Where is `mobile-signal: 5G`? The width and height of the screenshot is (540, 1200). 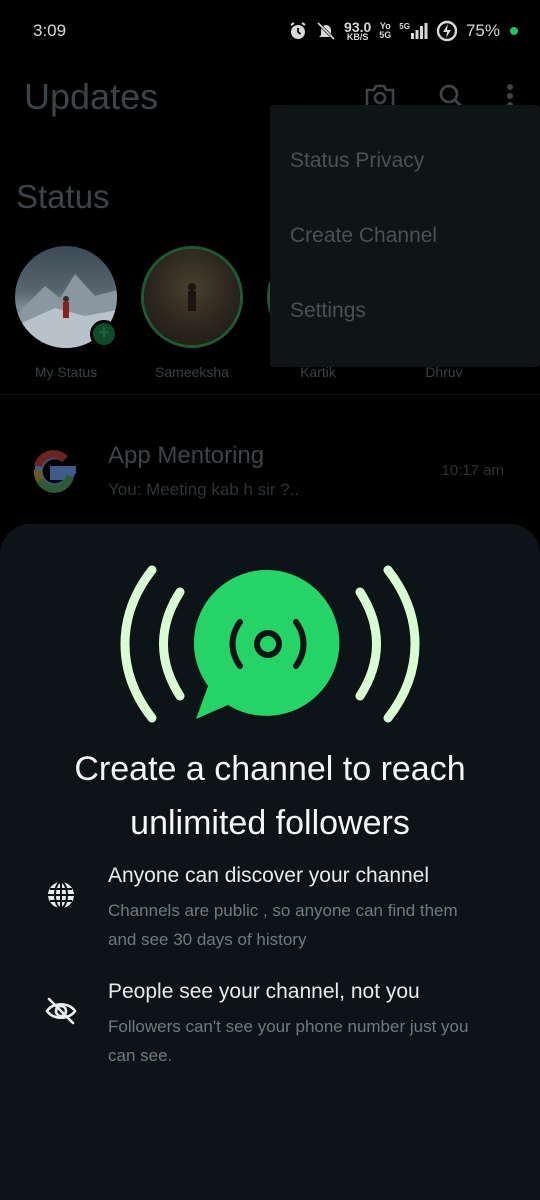
mobile-signal: 5G is located at coordinates (413, 31).